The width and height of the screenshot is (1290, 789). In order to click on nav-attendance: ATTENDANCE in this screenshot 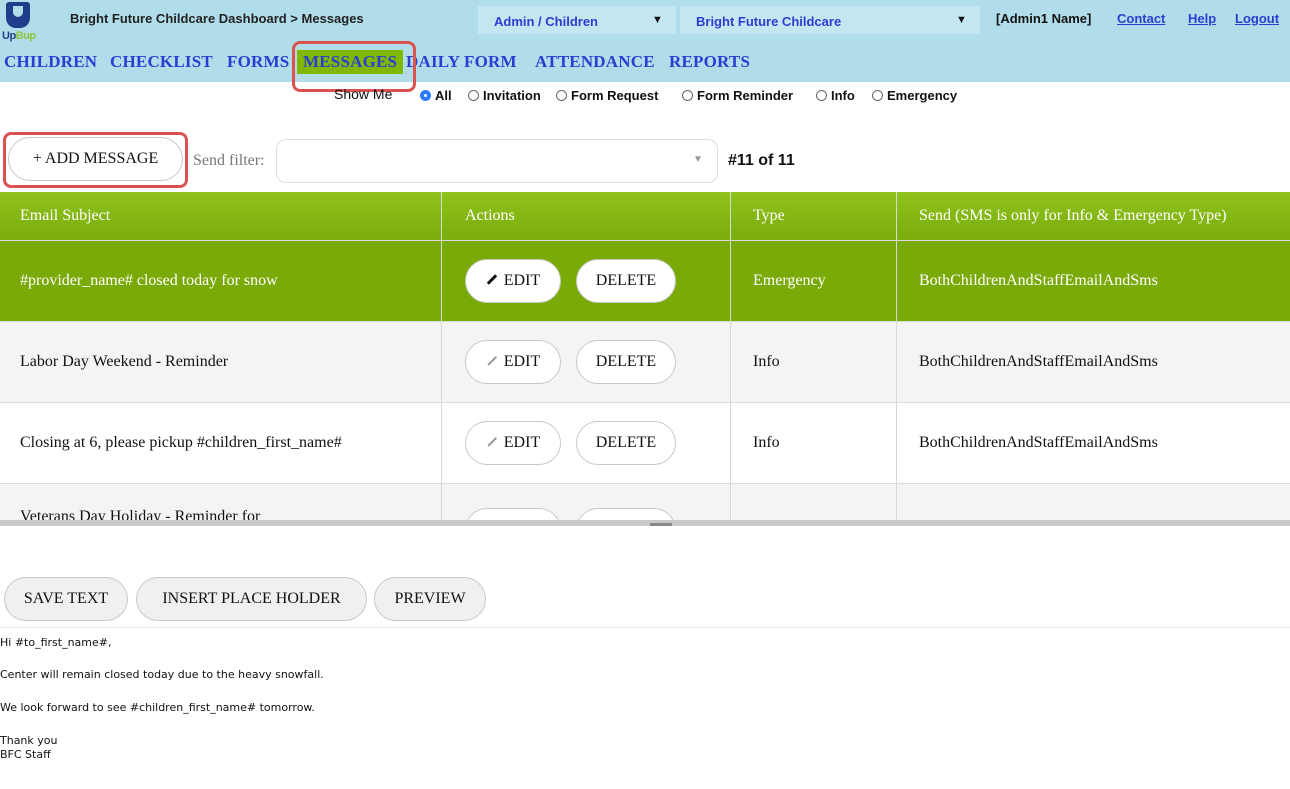, I will do `click(595, 62)`.